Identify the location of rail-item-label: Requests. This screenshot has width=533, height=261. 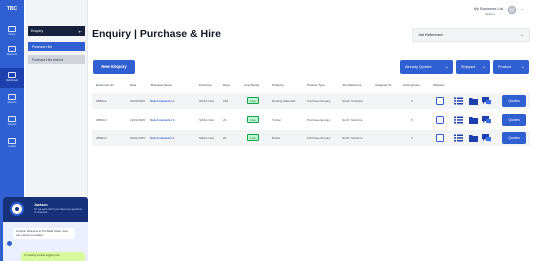
(12, 54).